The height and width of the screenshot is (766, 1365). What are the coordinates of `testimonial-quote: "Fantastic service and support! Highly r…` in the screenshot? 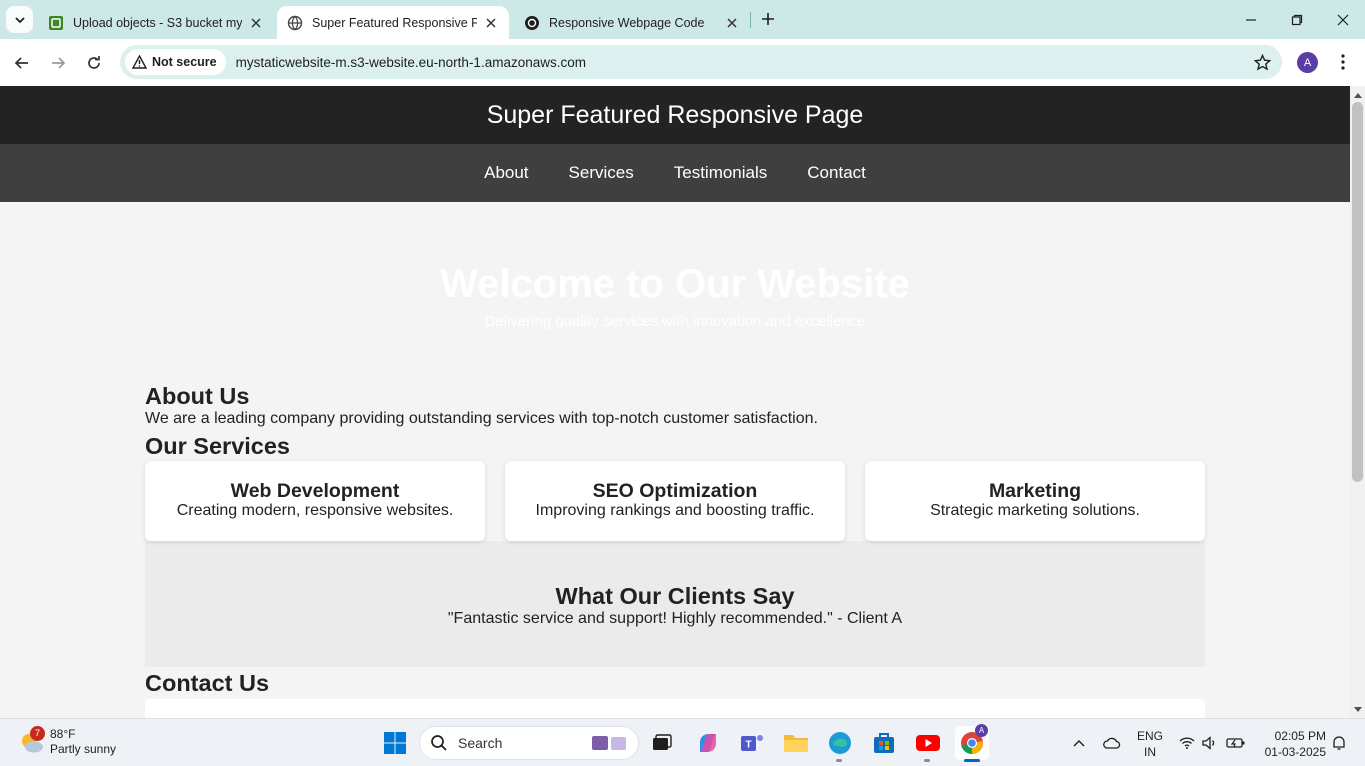 It's located at (675, 618).